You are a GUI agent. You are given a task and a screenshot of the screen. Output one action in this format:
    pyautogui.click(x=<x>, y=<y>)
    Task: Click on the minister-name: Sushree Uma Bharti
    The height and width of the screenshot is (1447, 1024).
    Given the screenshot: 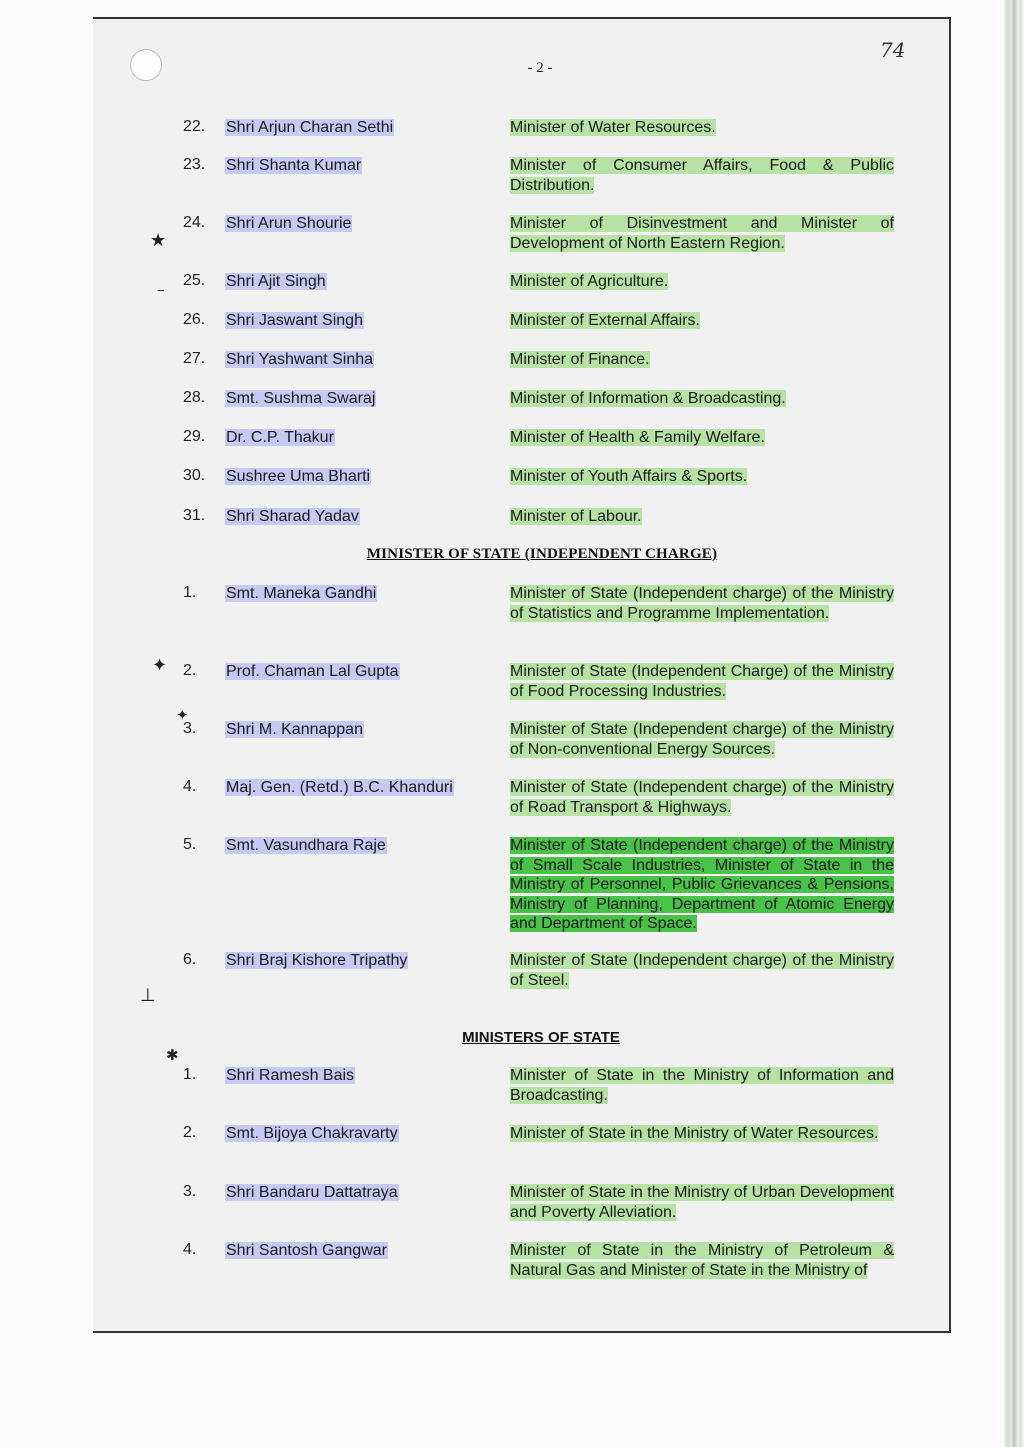 What is the action you would take?
    pyautogui.click(x=298, y=476)
    